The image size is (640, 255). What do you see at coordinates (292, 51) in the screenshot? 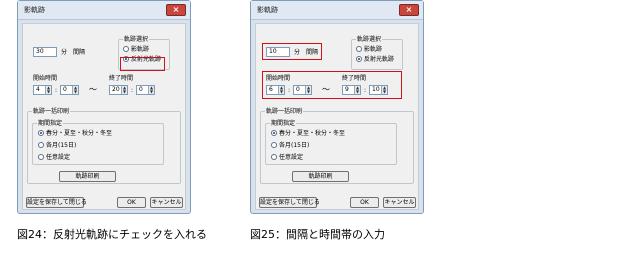
I see `interval-highlight` at bounding box center [292, 51].